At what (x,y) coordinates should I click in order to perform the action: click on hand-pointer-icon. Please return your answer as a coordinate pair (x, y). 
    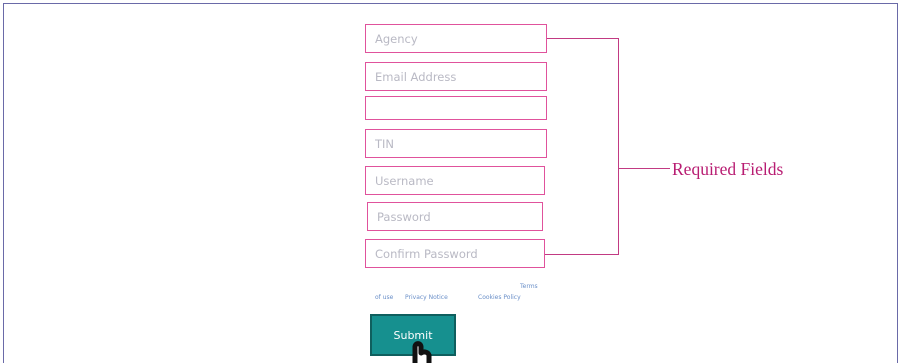
    Looking at the image, I should click on (422, 352).